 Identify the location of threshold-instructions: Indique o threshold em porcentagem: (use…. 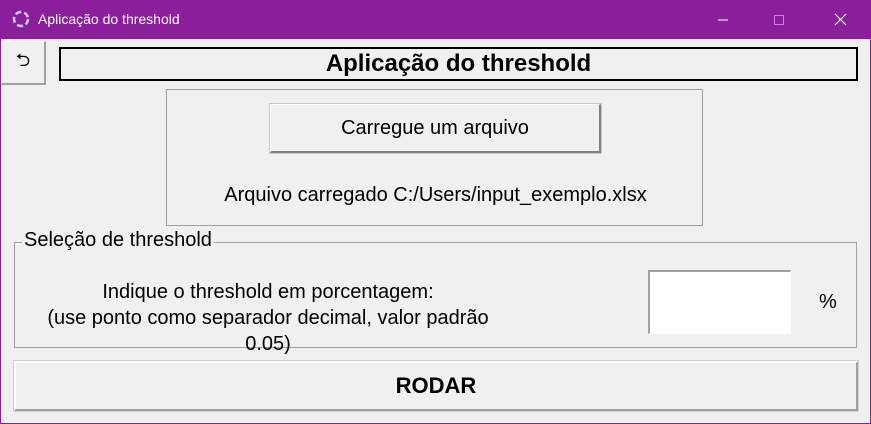
(268, 318).